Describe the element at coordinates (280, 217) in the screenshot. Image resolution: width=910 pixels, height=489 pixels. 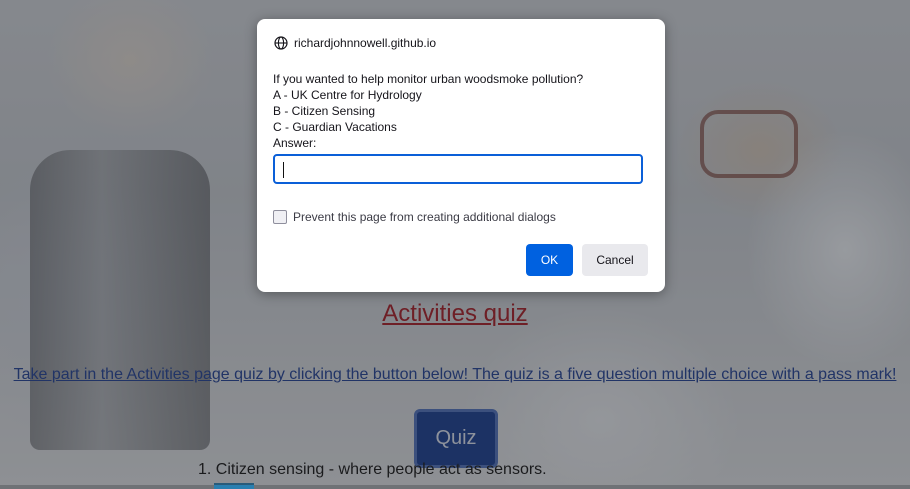
I see `prevent-dialogs-checkbox` at that location.